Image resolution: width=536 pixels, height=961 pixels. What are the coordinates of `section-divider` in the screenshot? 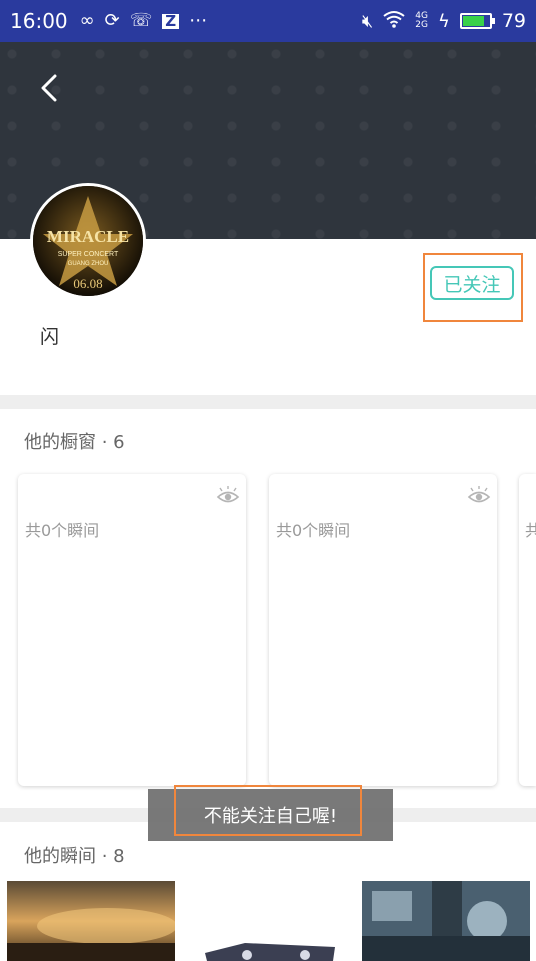 It's located at (268, 402).